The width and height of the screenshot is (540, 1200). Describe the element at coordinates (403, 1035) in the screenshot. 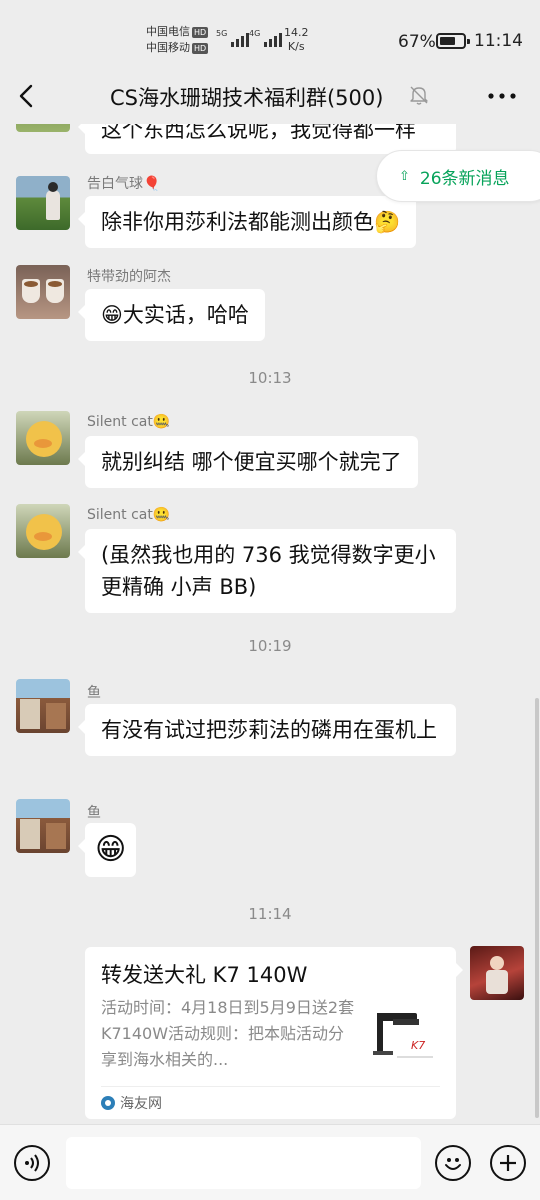

I see `lamp-thumbnail-icon: K7` at that location.